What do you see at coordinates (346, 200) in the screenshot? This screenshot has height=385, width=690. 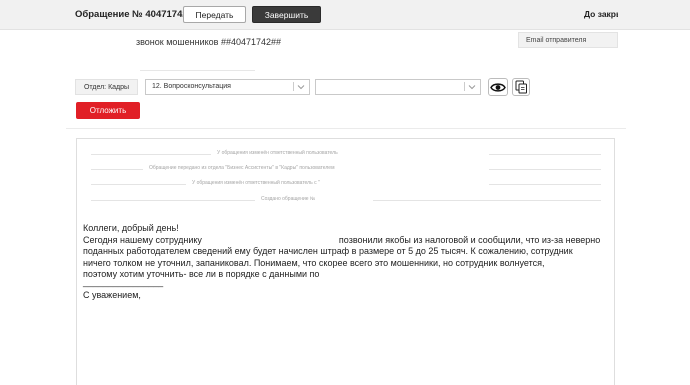 I see `history-entry: Создано обращение №` at bounding box center [346, 200].